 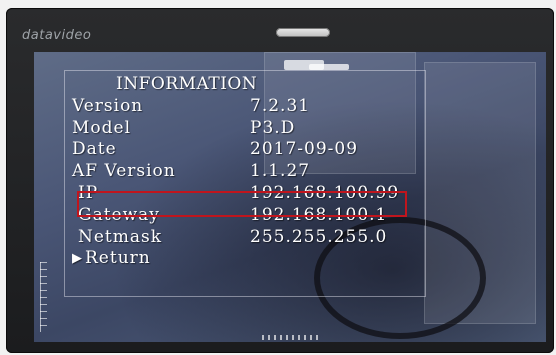 What do you see at coordinates (120, 236) in the screenshot?
I see `osd-label: Netmask` at bounding box center [120, 236].